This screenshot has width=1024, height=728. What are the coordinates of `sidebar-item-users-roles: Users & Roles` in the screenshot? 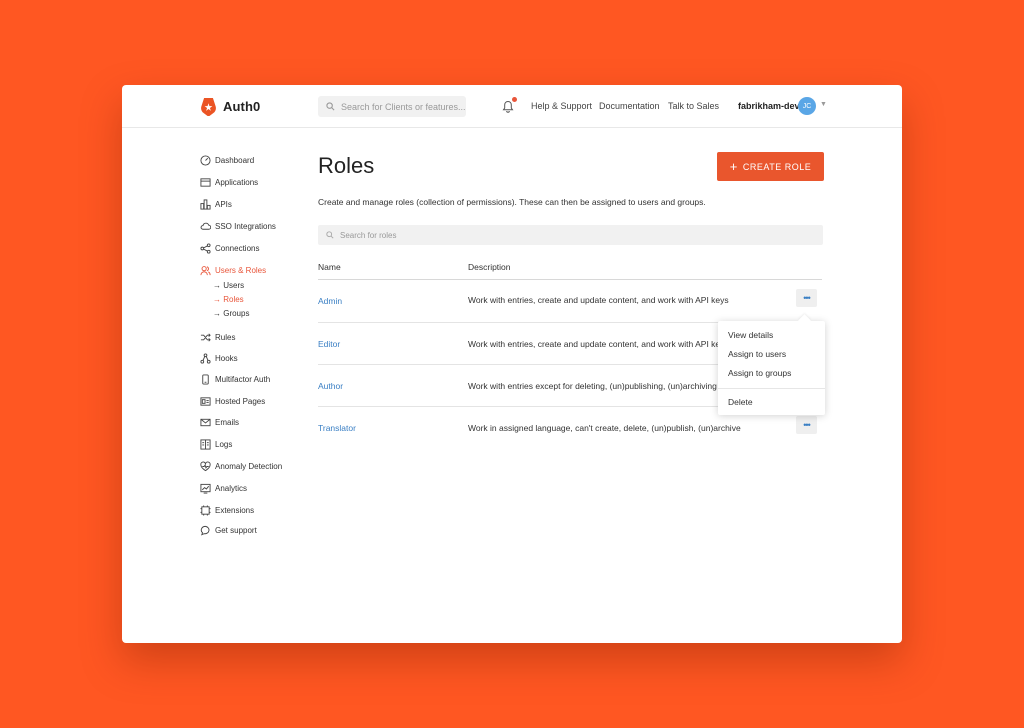 It's located at (233, 270).